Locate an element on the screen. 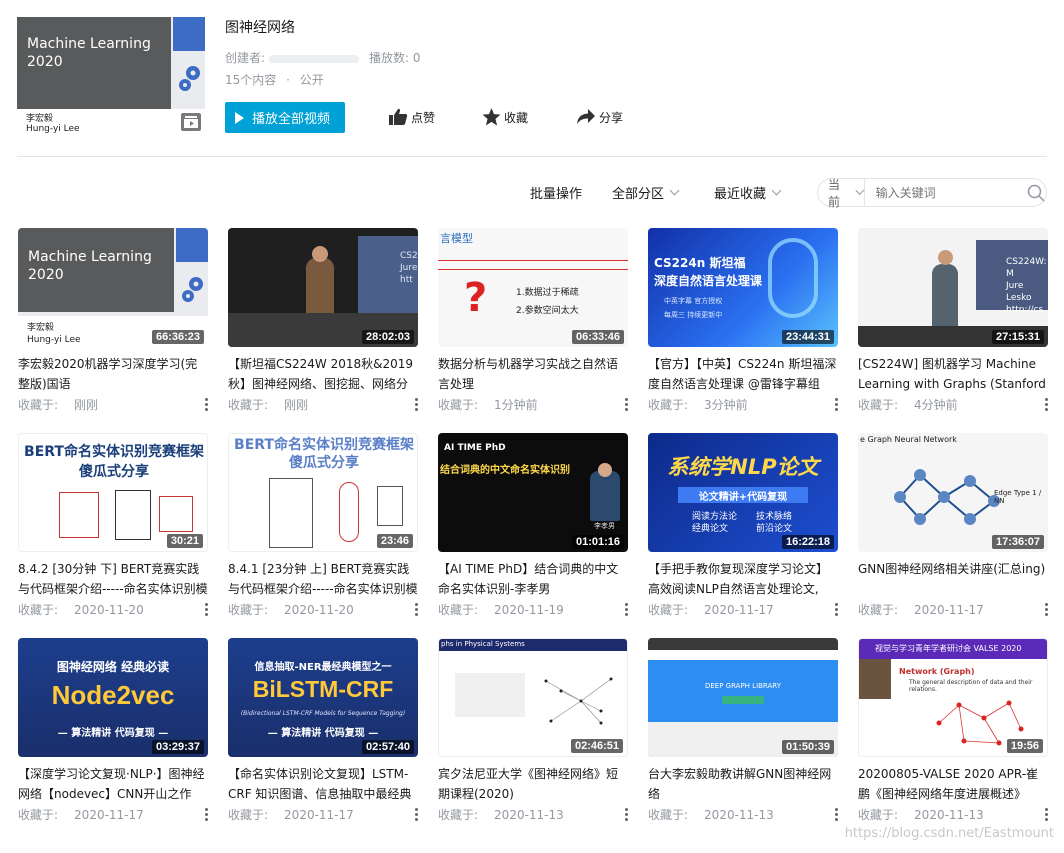  star-icon is located at coordinates (491, 117).